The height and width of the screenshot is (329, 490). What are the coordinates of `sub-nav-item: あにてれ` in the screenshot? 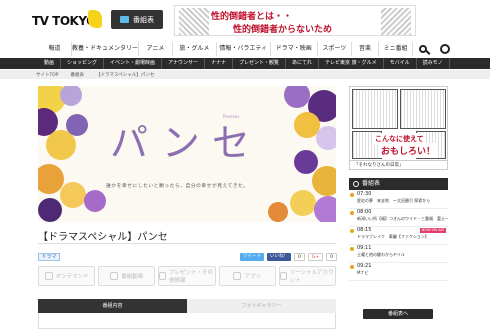 It's located at (302, 63).